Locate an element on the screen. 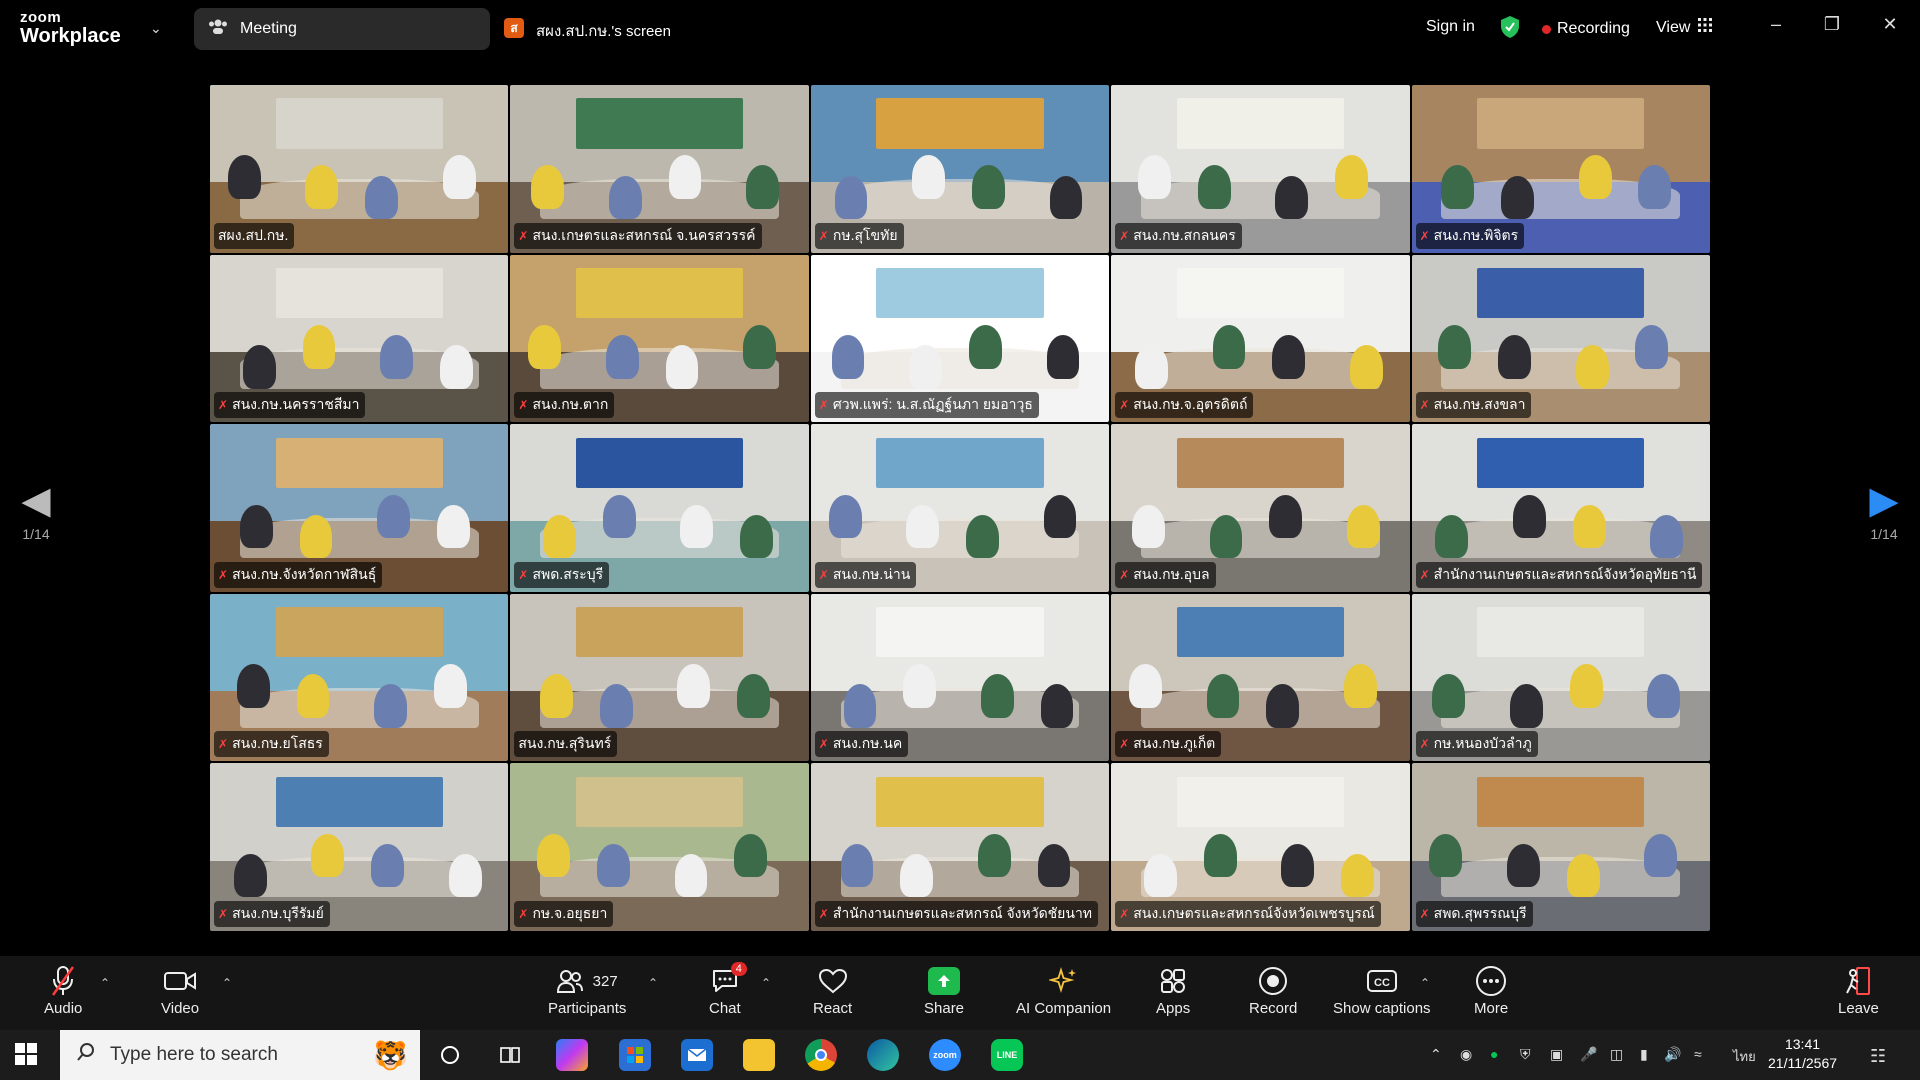 The image size is (1920, 1080). tray-display-icon: ◫ is located at coordinates (1616, 1054).